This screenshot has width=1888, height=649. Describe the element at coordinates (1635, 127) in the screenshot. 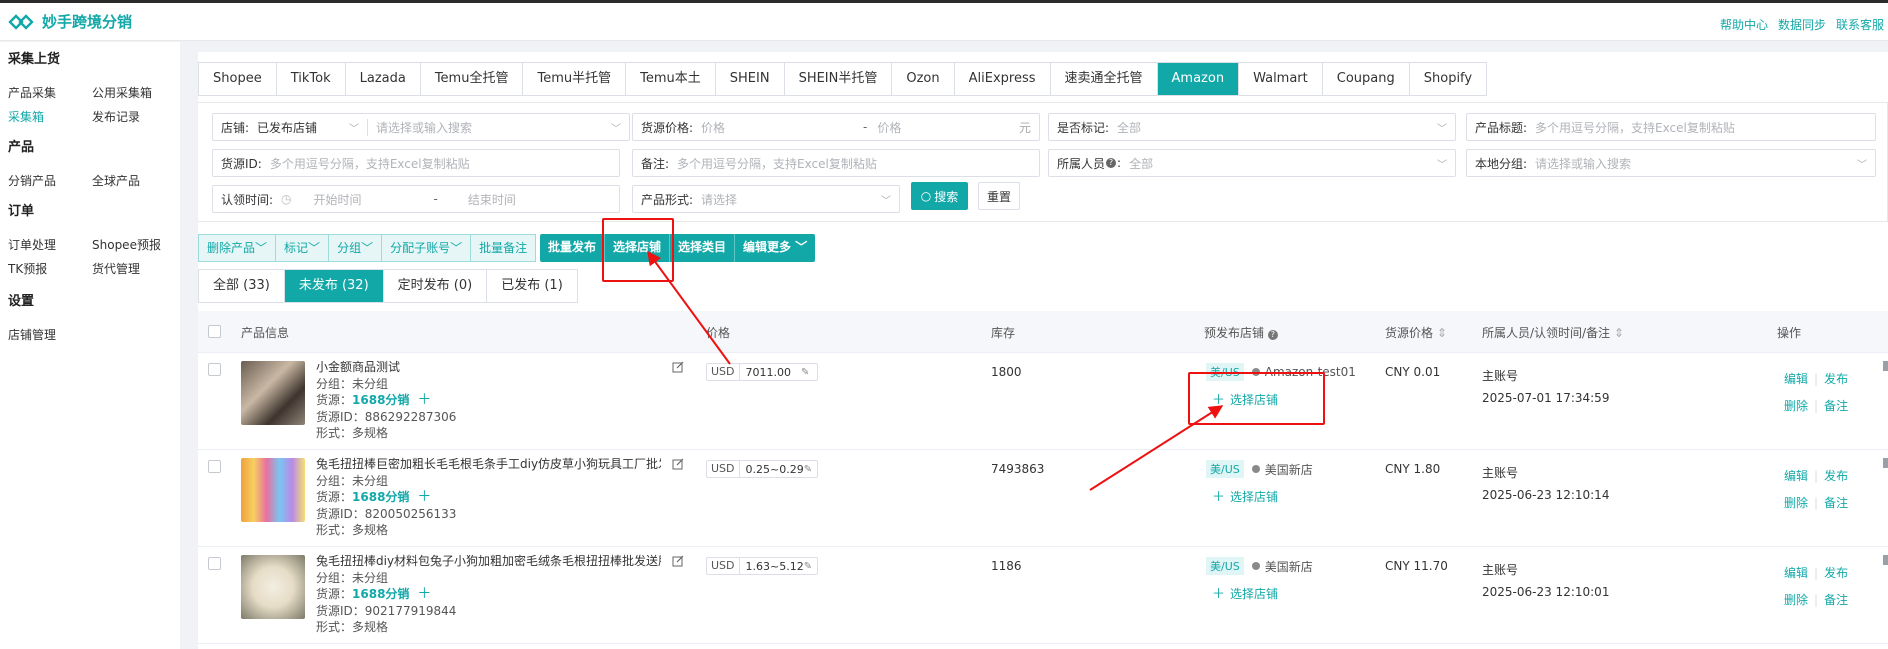

I see `product-title-input: 多个用逗号分隔，支持Excel复制粘贴` at that location.